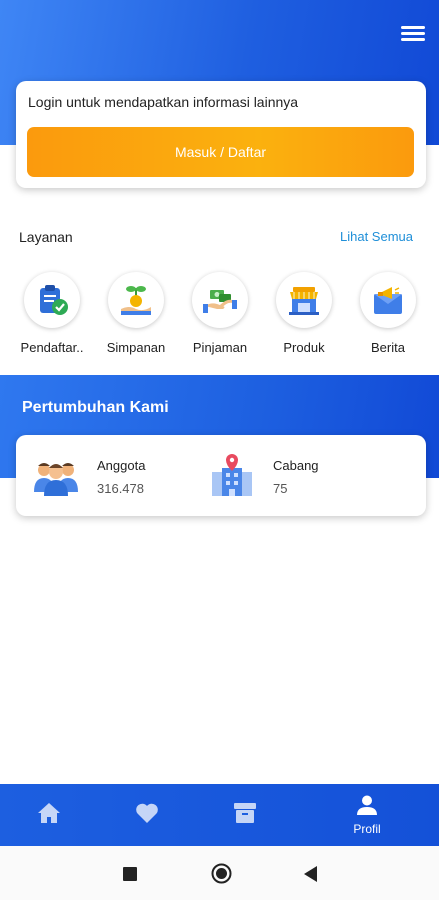 This screenshot has height=900, width=439. I want to click on stat-label-cabang: Cabang, so click(296, 465).